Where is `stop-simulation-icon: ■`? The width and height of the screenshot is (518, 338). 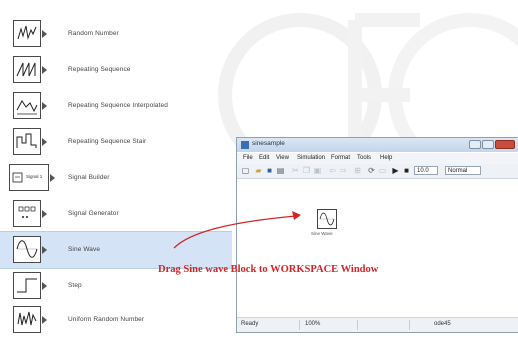 stop-simulation-icon: ■ is located at coordinates (406, 170).